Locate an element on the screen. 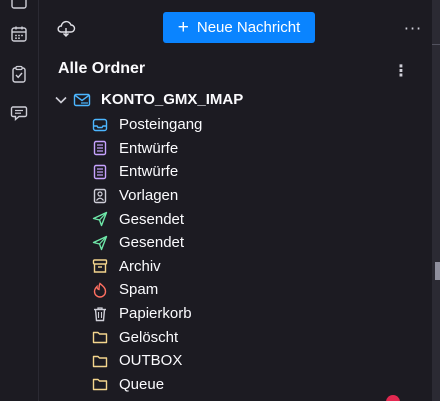 The width and height of the screenshot is (440, 401). folder-name: Queue is located at coordinates (142, 384).